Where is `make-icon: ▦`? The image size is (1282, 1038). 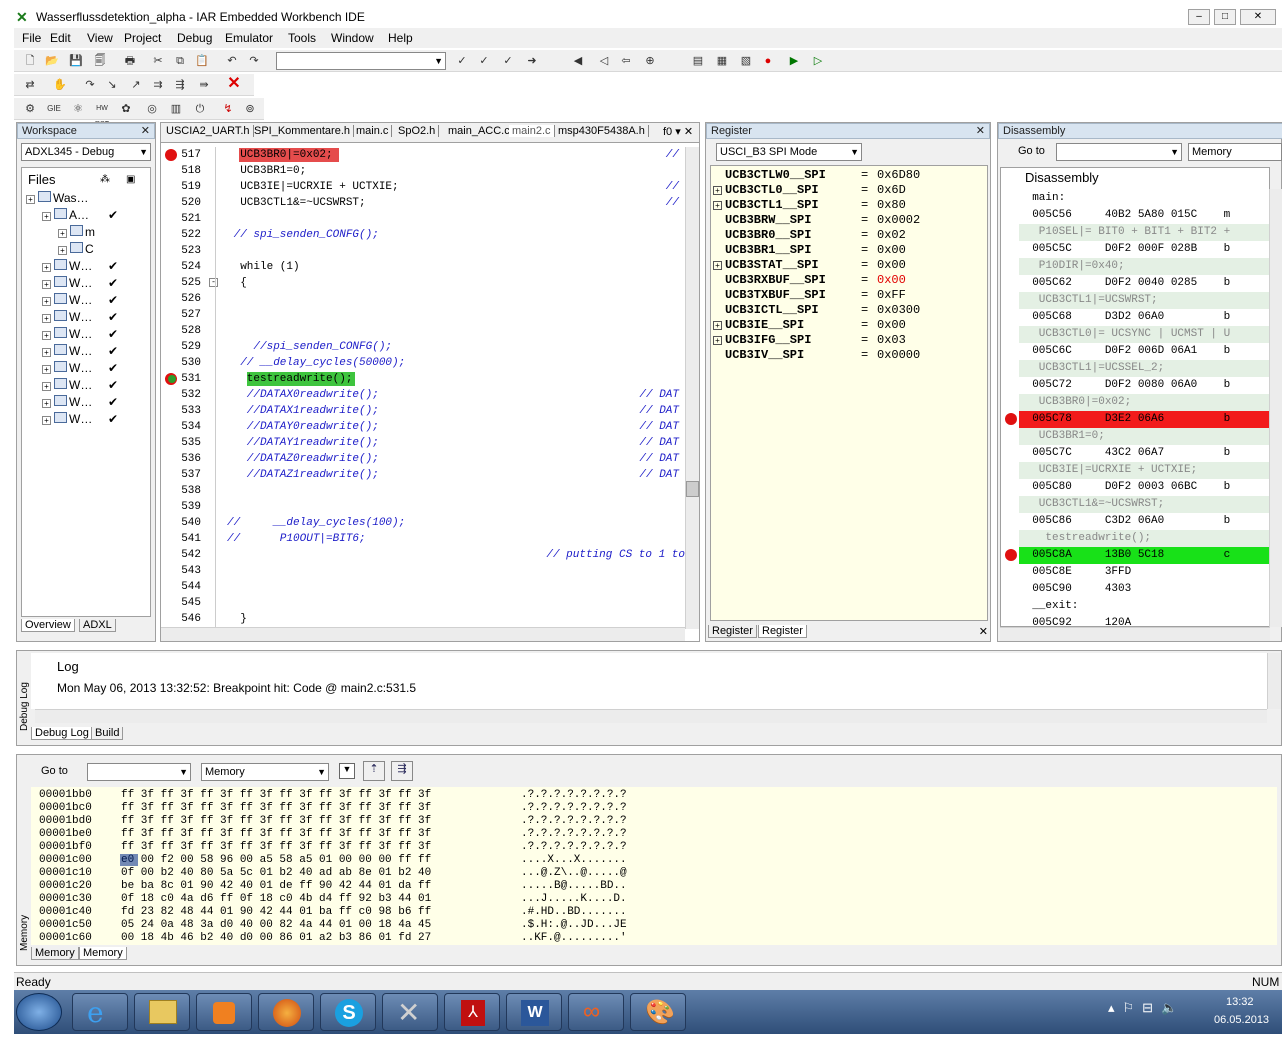 make-icon: ▦ is located at coordinates (722, 61).